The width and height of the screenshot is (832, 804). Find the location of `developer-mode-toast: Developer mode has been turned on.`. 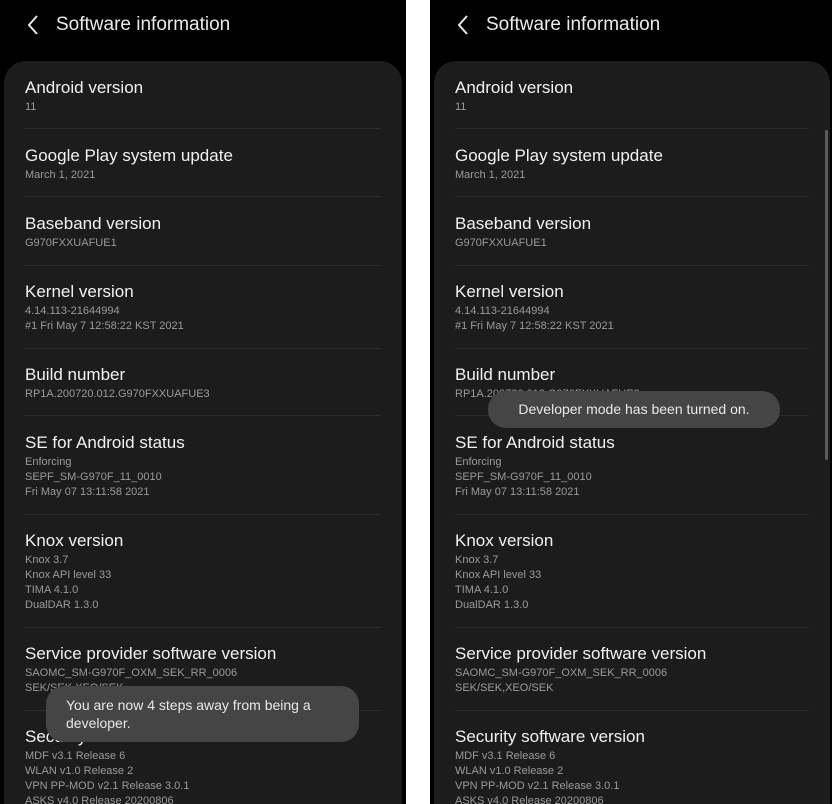

developer-mode-toast: Developer mode has been turned on. is located at coordinates (634, 409).